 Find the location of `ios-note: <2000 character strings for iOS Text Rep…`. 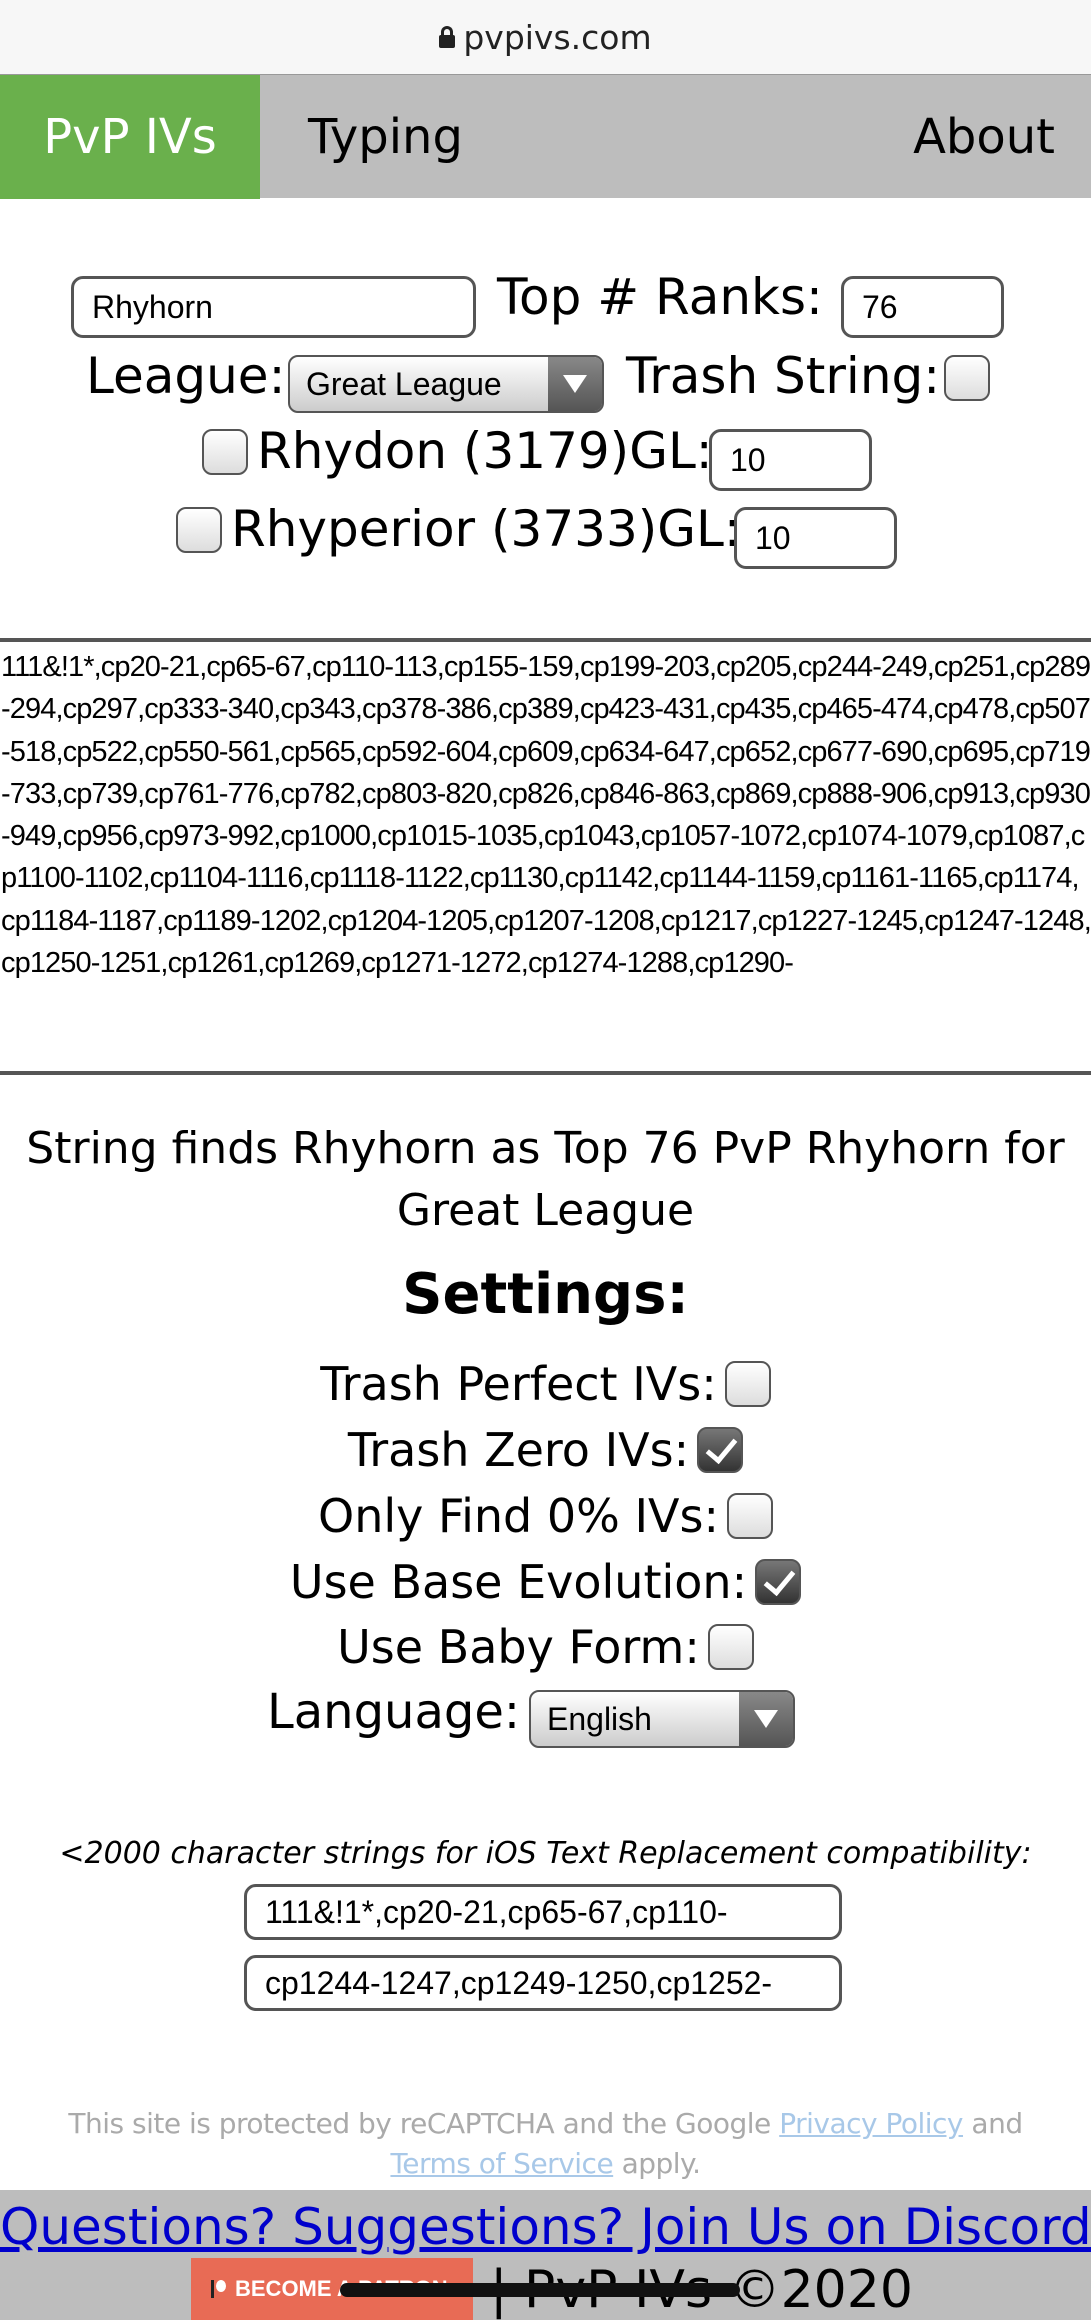

ios-note: <2000 character strings for iOS Text Rep… is located at coordinates (545, 1853).